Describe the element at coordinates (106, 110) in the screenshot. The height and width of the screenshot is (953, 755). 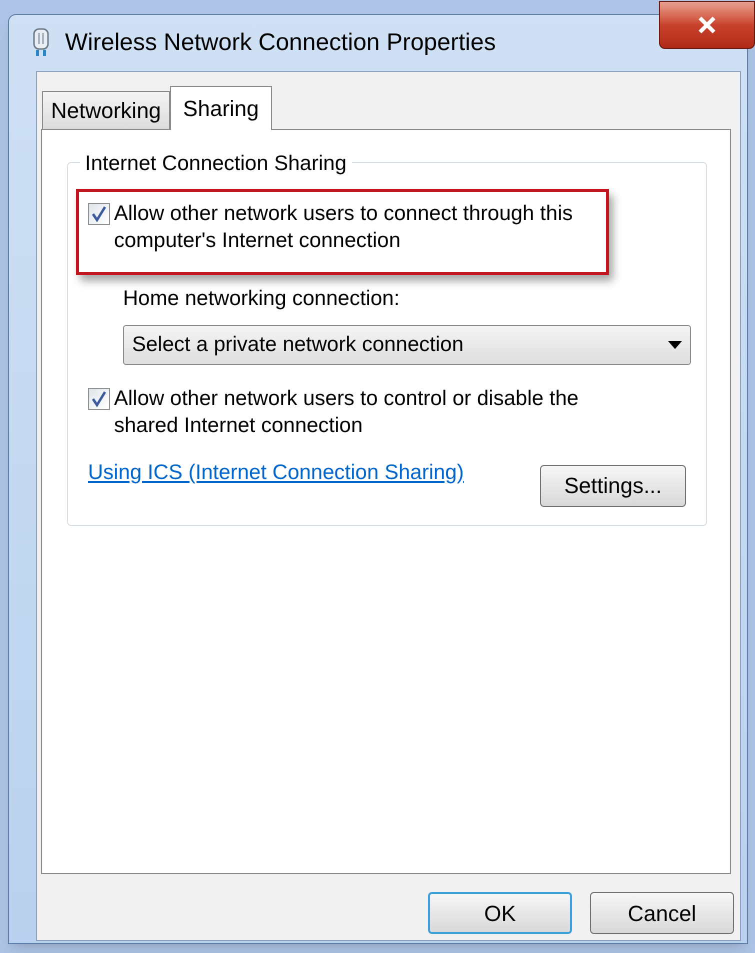
I see `tab: Networking` at that location.